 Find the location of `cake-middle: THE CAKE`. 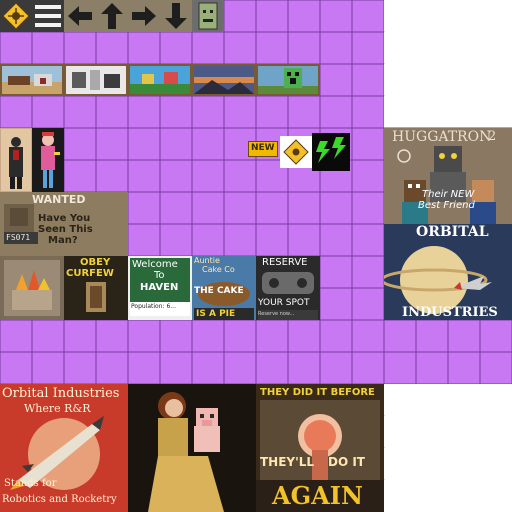

cake-middle: THE CAKE is located at coordinates (219, 291).